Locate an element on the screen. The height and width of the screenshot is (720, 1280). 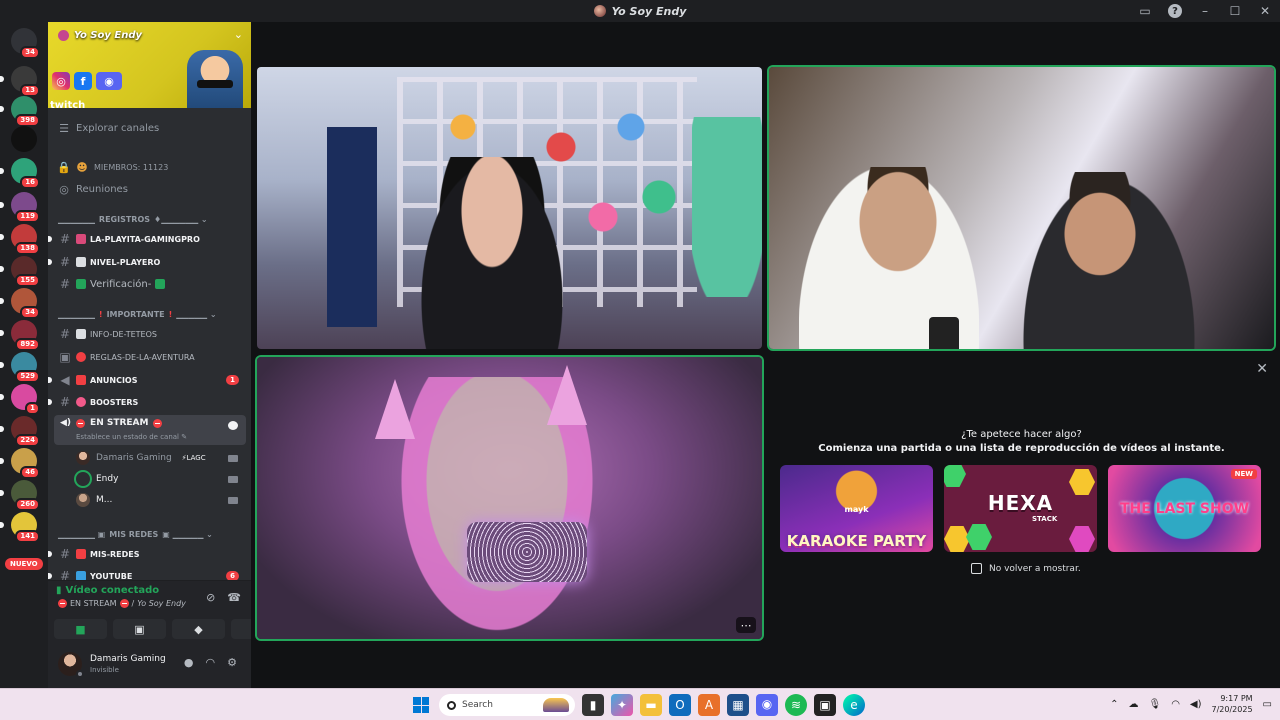
meetings-channel: ◎ Reuniones is located at coordinates (93, 189).